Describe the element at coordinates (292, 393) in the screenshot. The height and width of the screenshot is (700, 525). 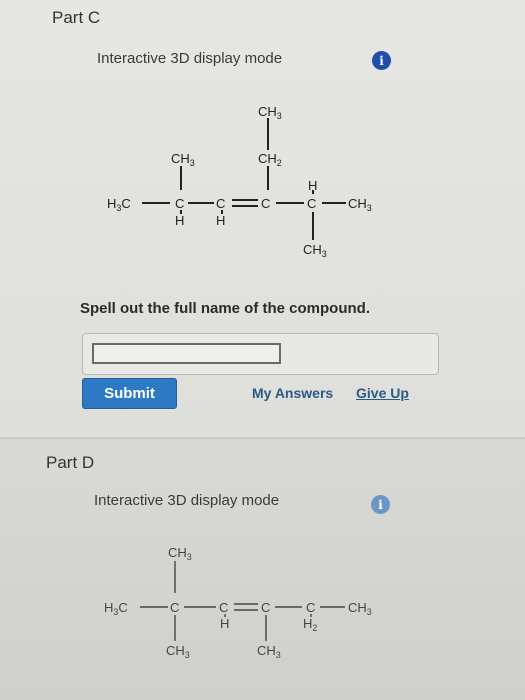
I see `my-answers-link: My Answers` at that location.